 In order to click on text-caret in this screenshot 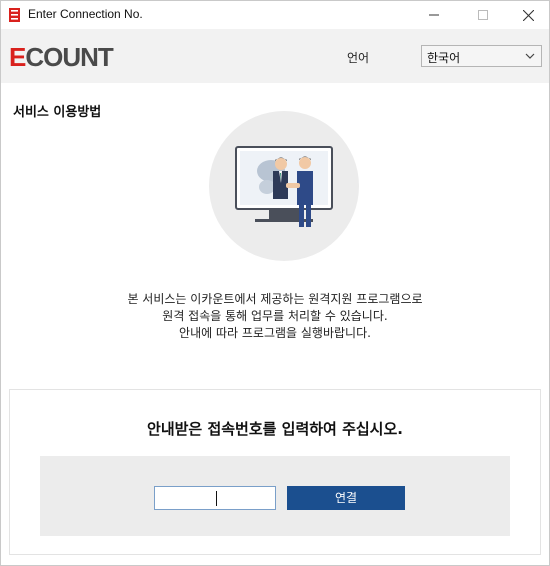, I will do `click(216, 498)`.